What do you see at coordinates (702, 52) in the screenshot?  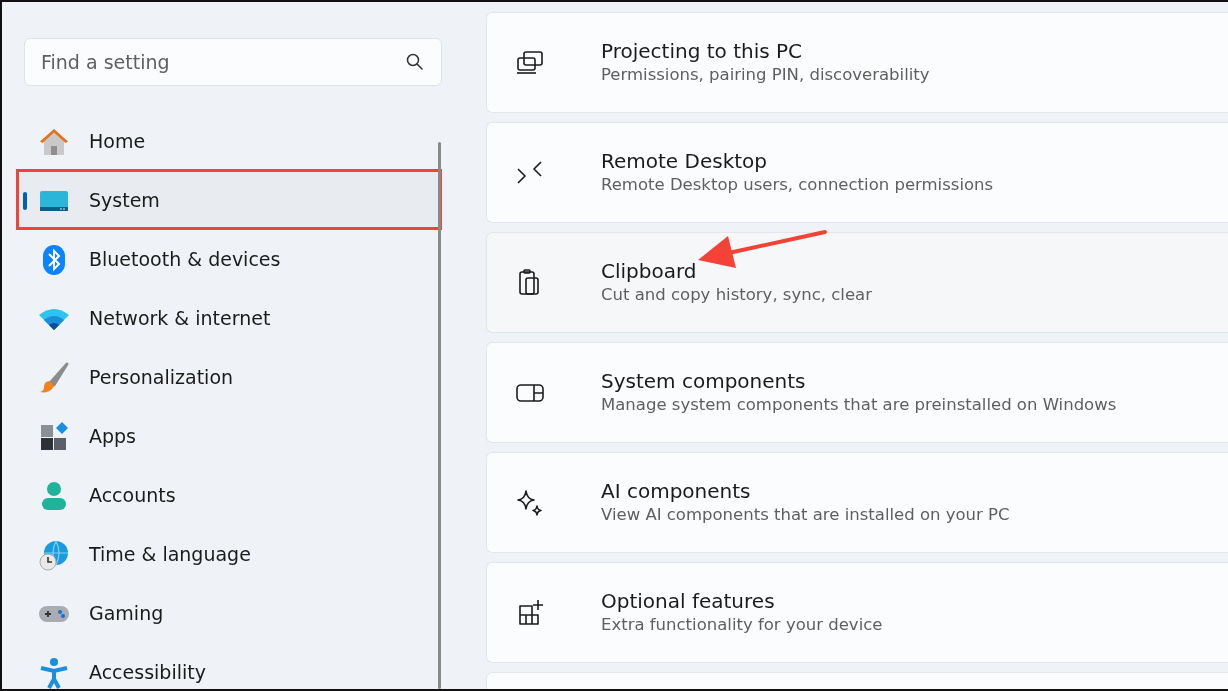 I see `setting-title: Projecting to this PC` at bounding box center [702, 52].